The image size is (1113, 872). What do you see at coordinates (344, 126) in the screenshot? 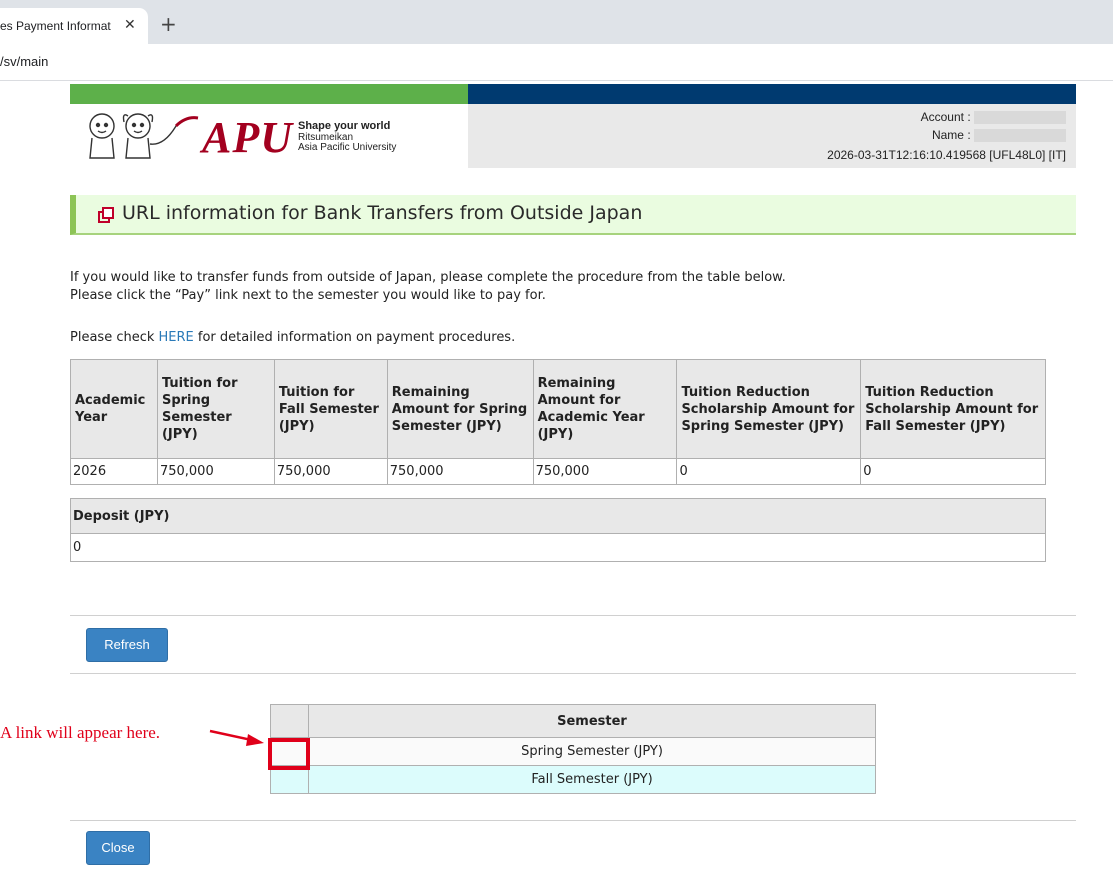
I see `logo-tagline: Shape your world` at bounding box center [344, 126].